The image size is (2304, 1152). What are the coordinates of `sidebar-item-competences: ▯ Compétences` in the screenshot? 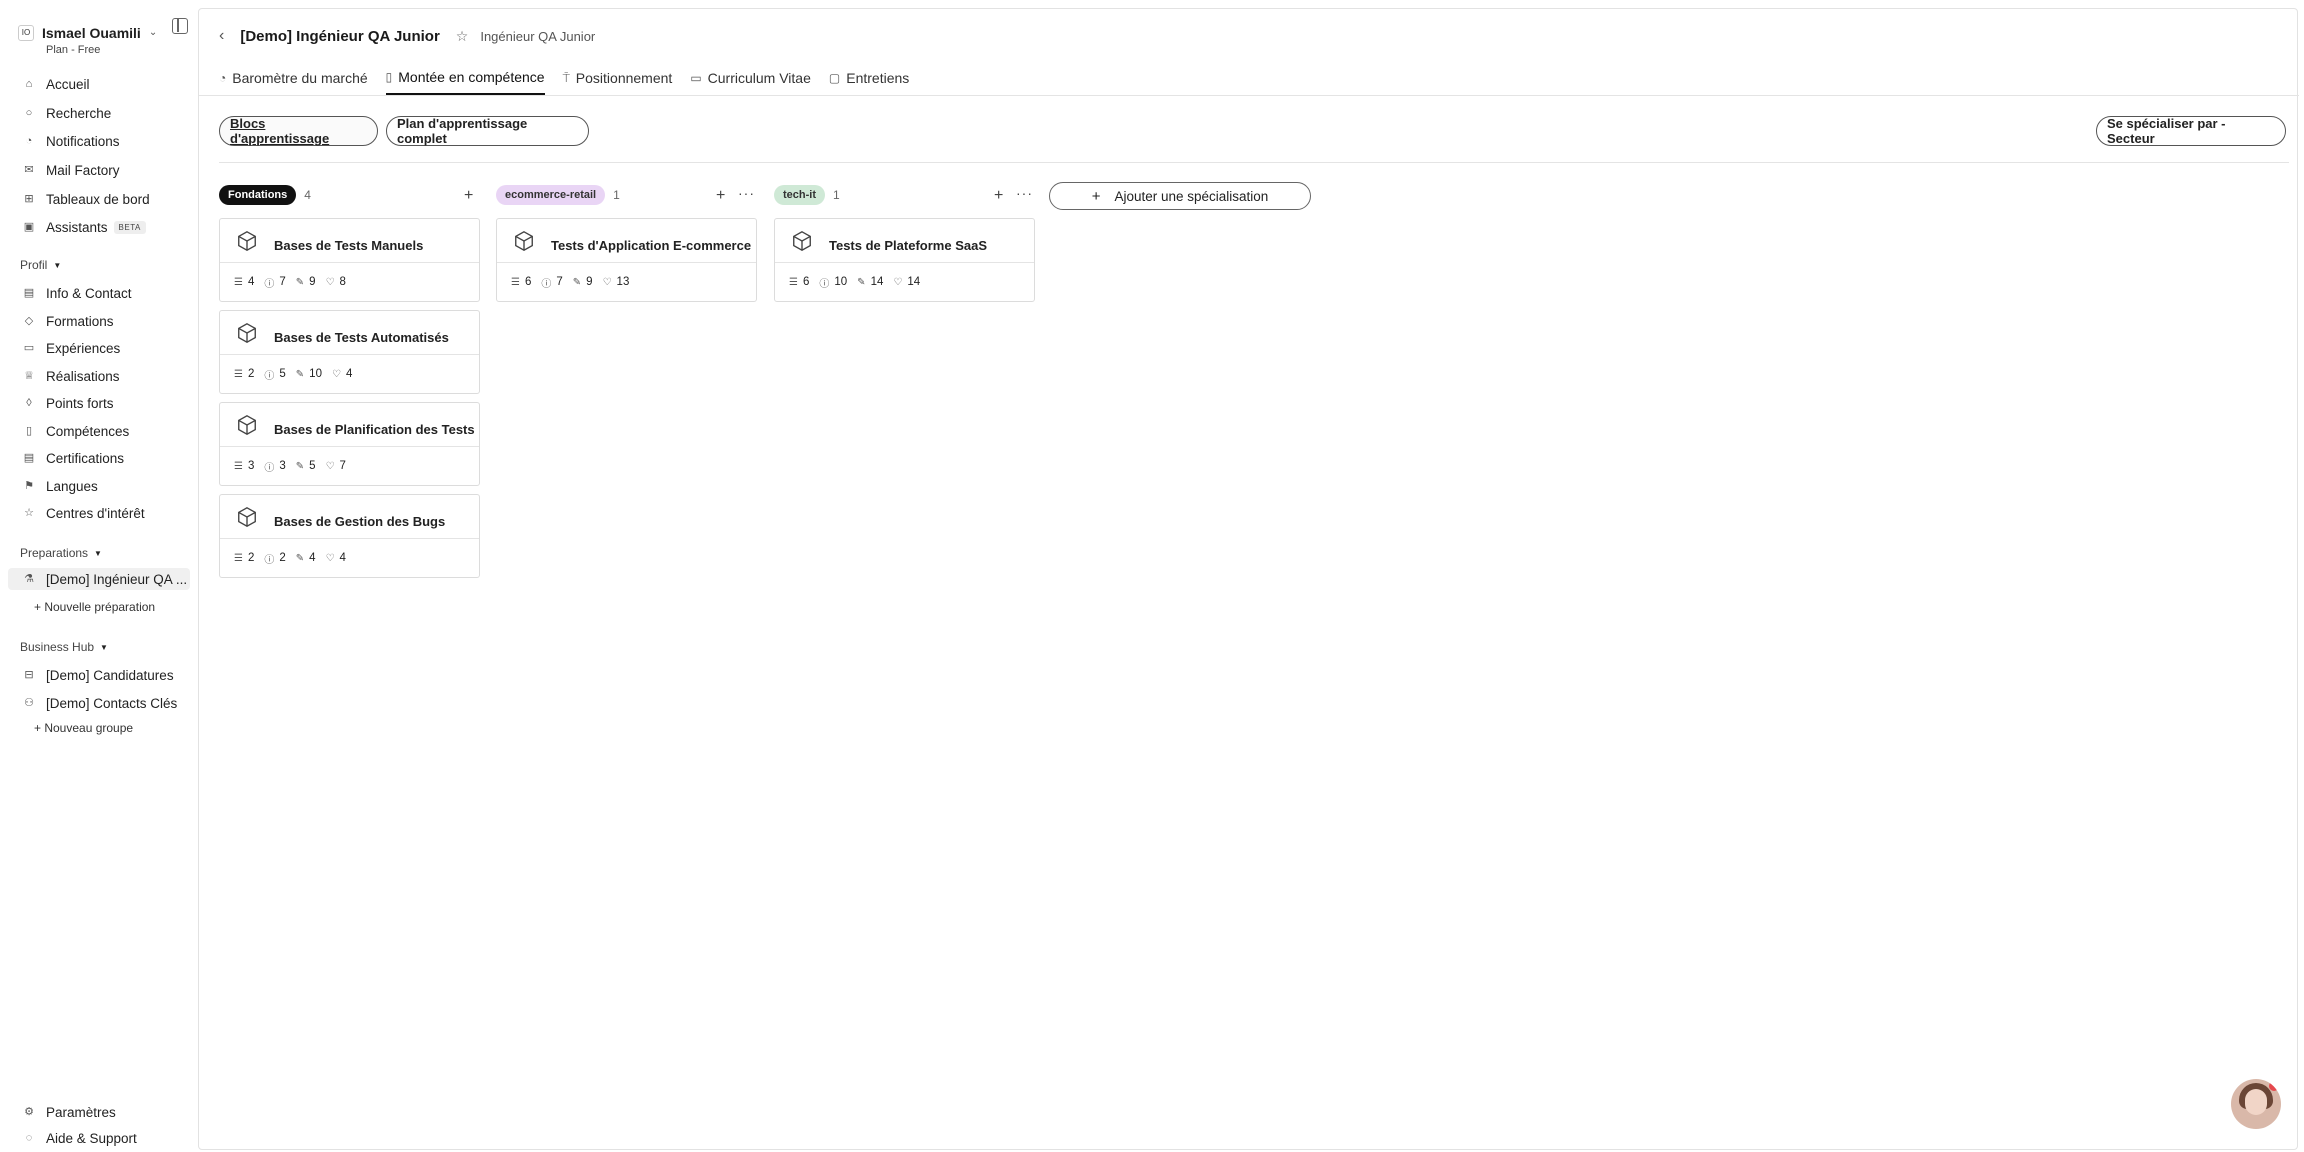 It's located at (107, 431).